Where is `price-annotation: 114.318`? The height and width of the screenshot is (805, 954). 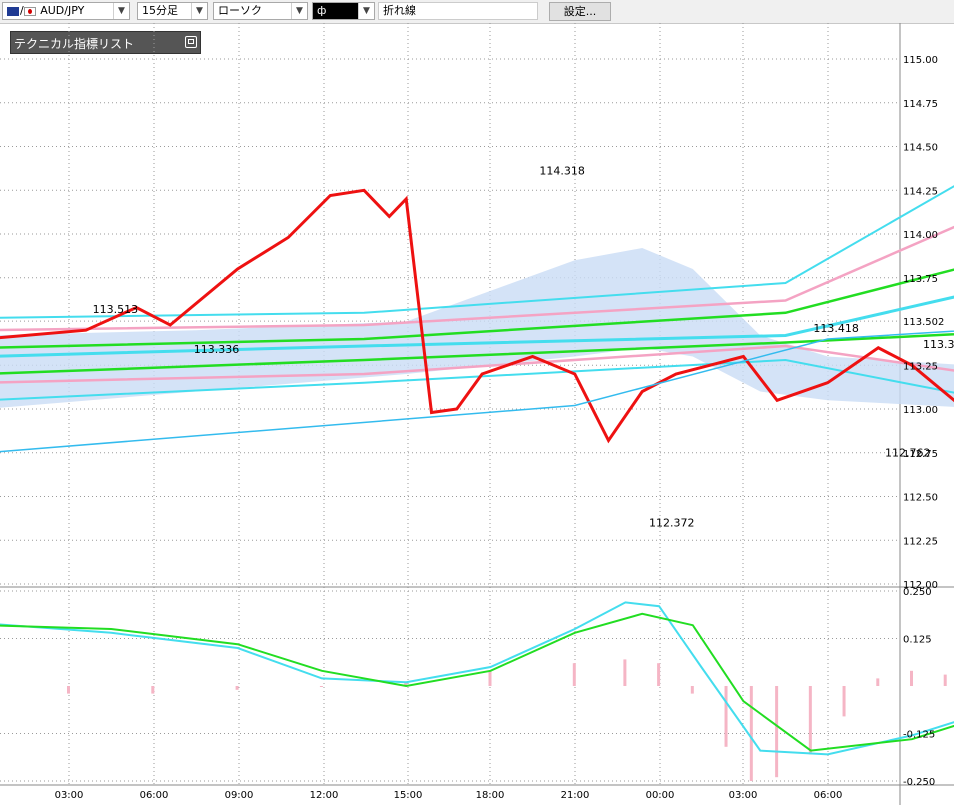
price-annotation: 114.318 is located at coordinates (562, 171).